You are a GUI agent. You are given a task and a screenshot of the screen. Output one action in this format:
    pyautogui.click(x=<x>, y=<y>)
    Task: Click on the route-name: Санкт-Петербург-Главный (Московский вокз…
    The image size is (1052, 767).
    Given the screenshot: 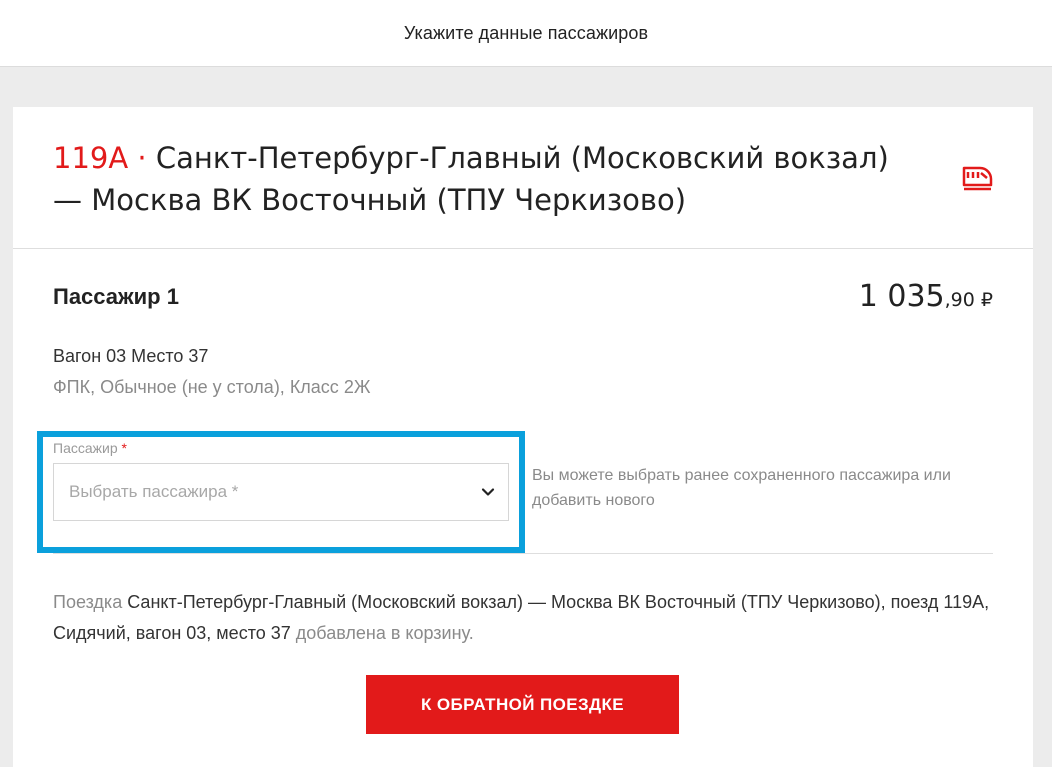 What is the action you would take?
    pyautogui.click(x=471, y=179)
    